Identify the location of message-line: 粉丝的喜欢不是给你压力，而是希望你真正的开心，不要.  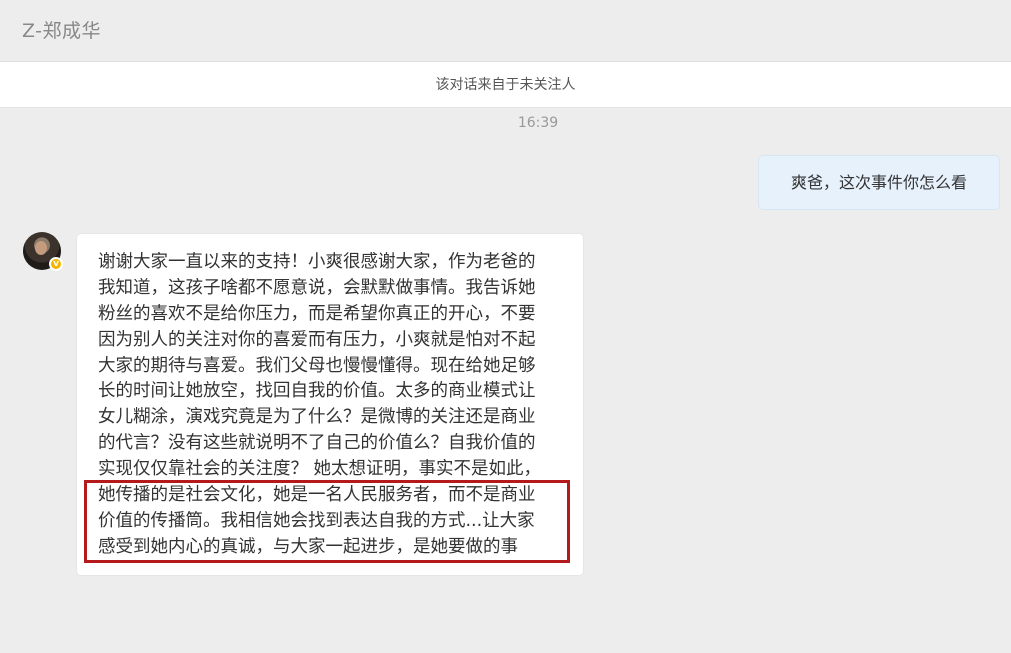
(317, 314).